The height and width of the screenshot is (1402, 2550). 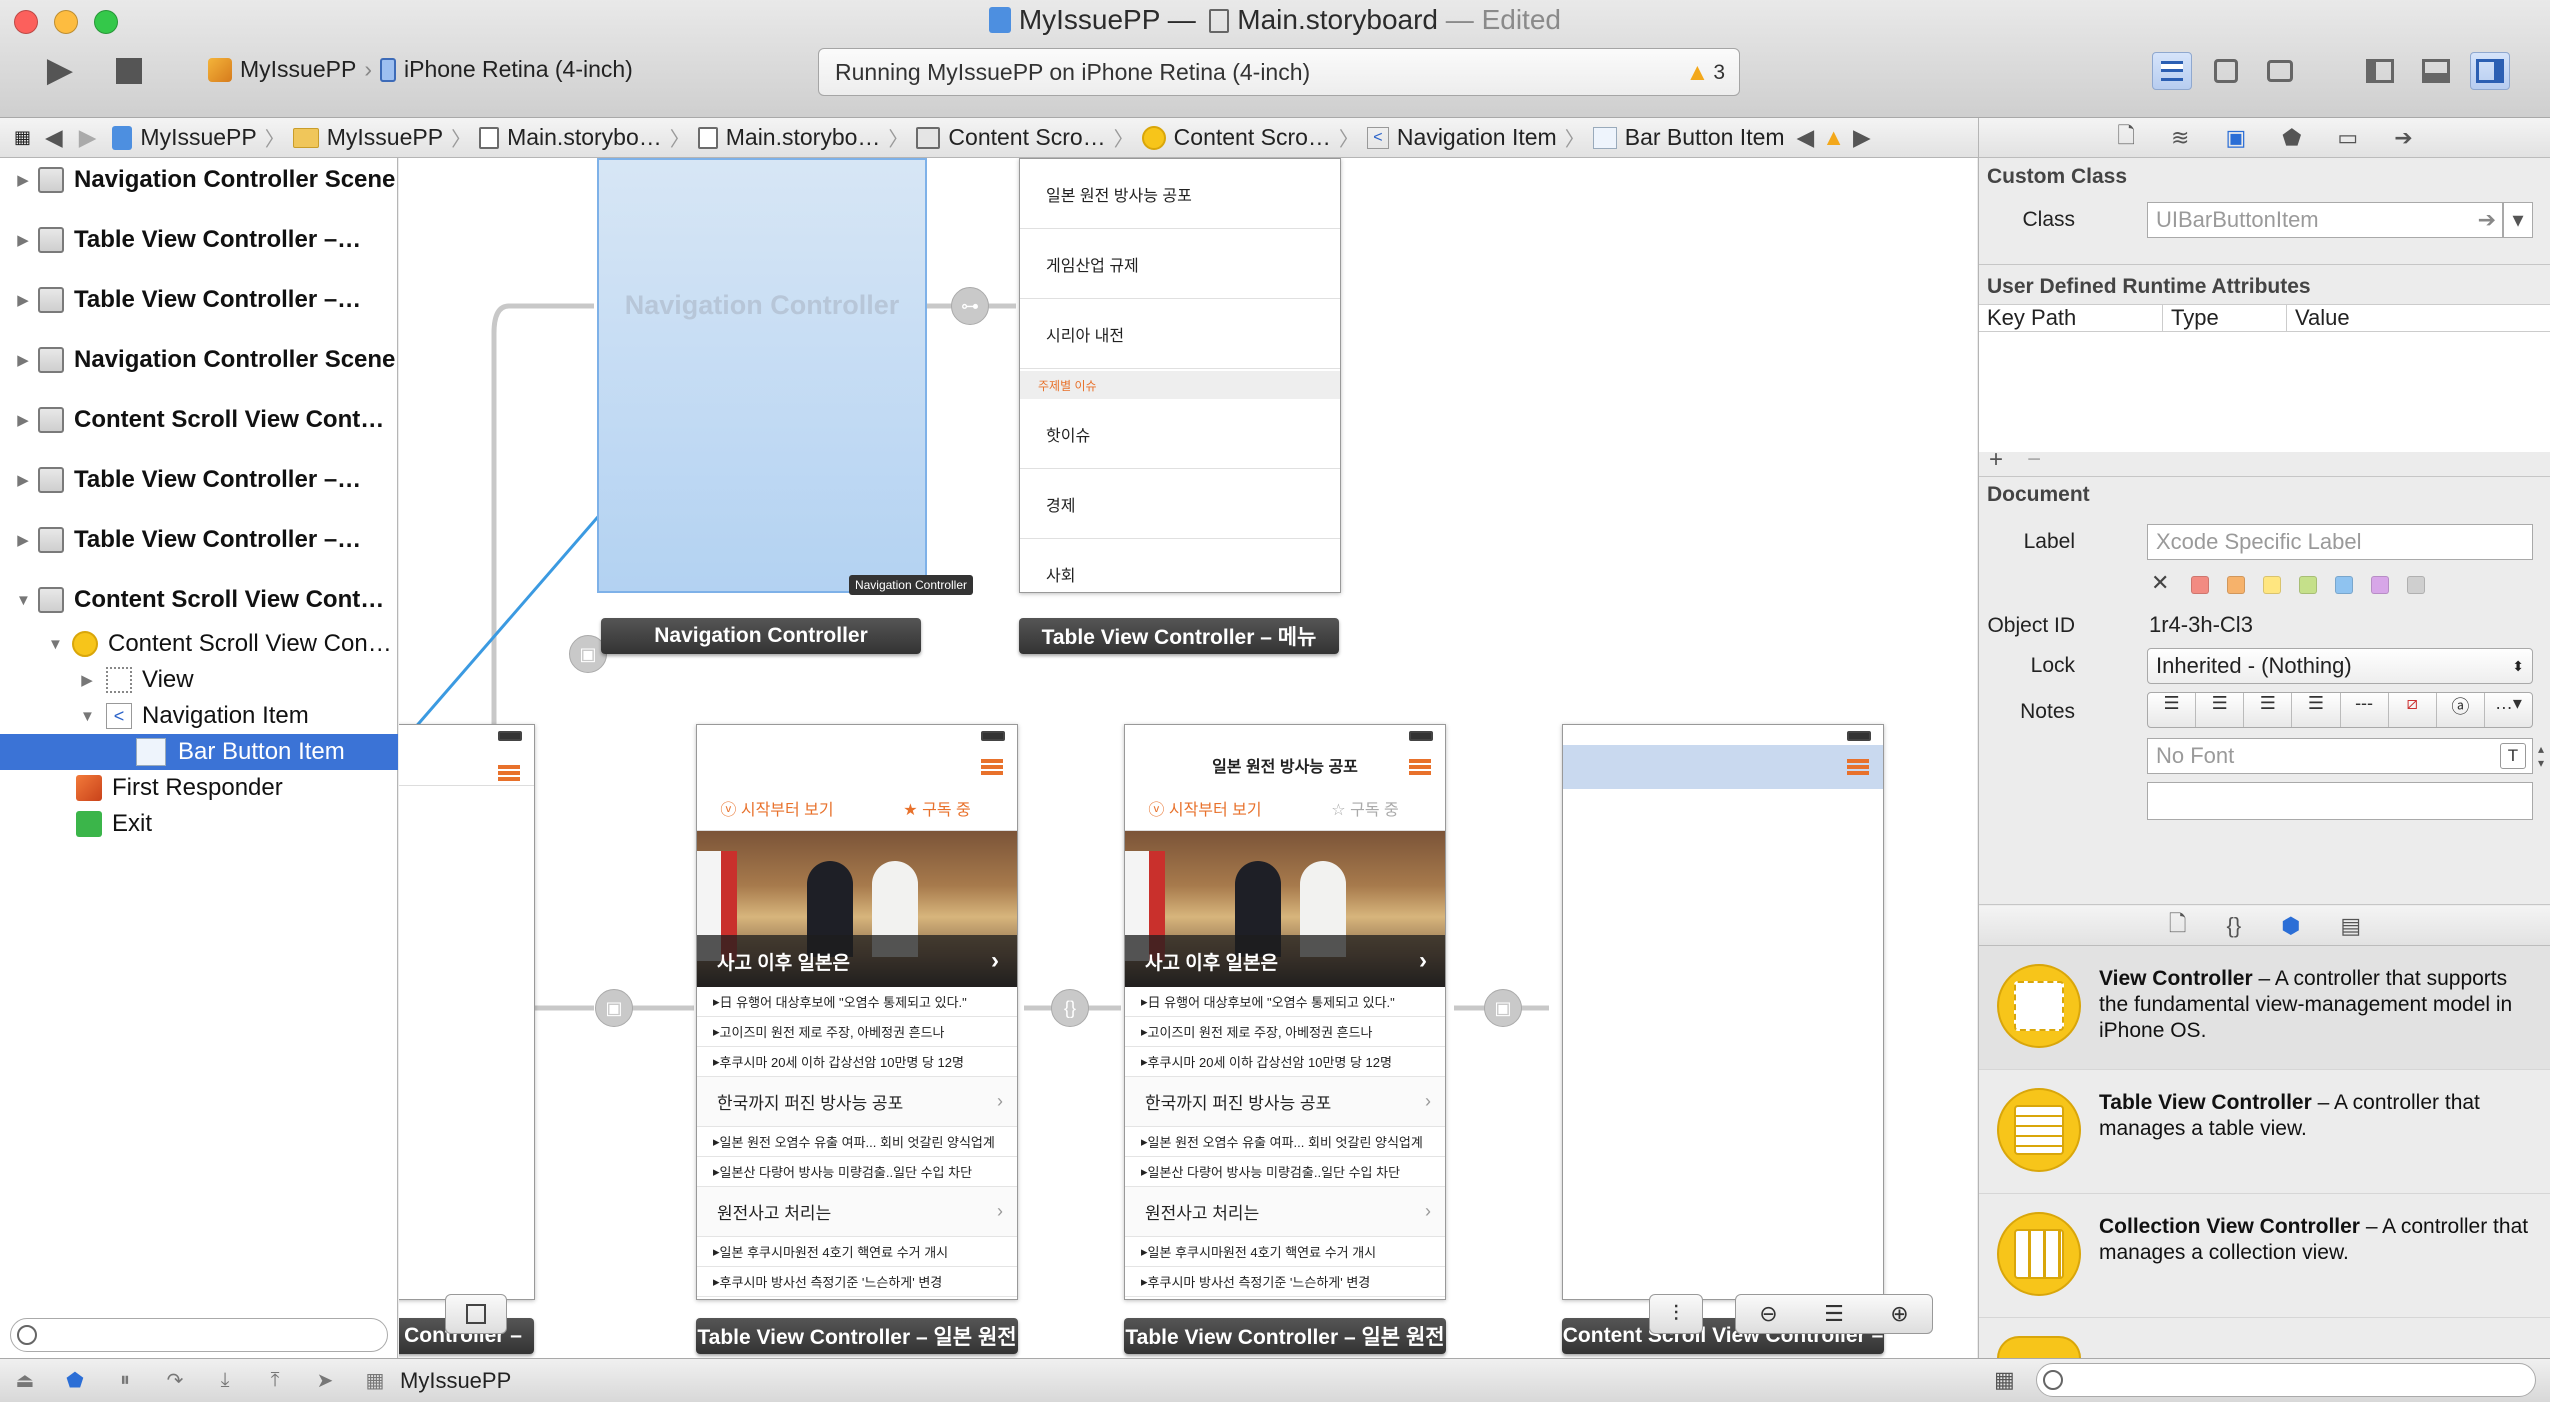 I want to click on back-button: ◀, so click(x=54, y=137).